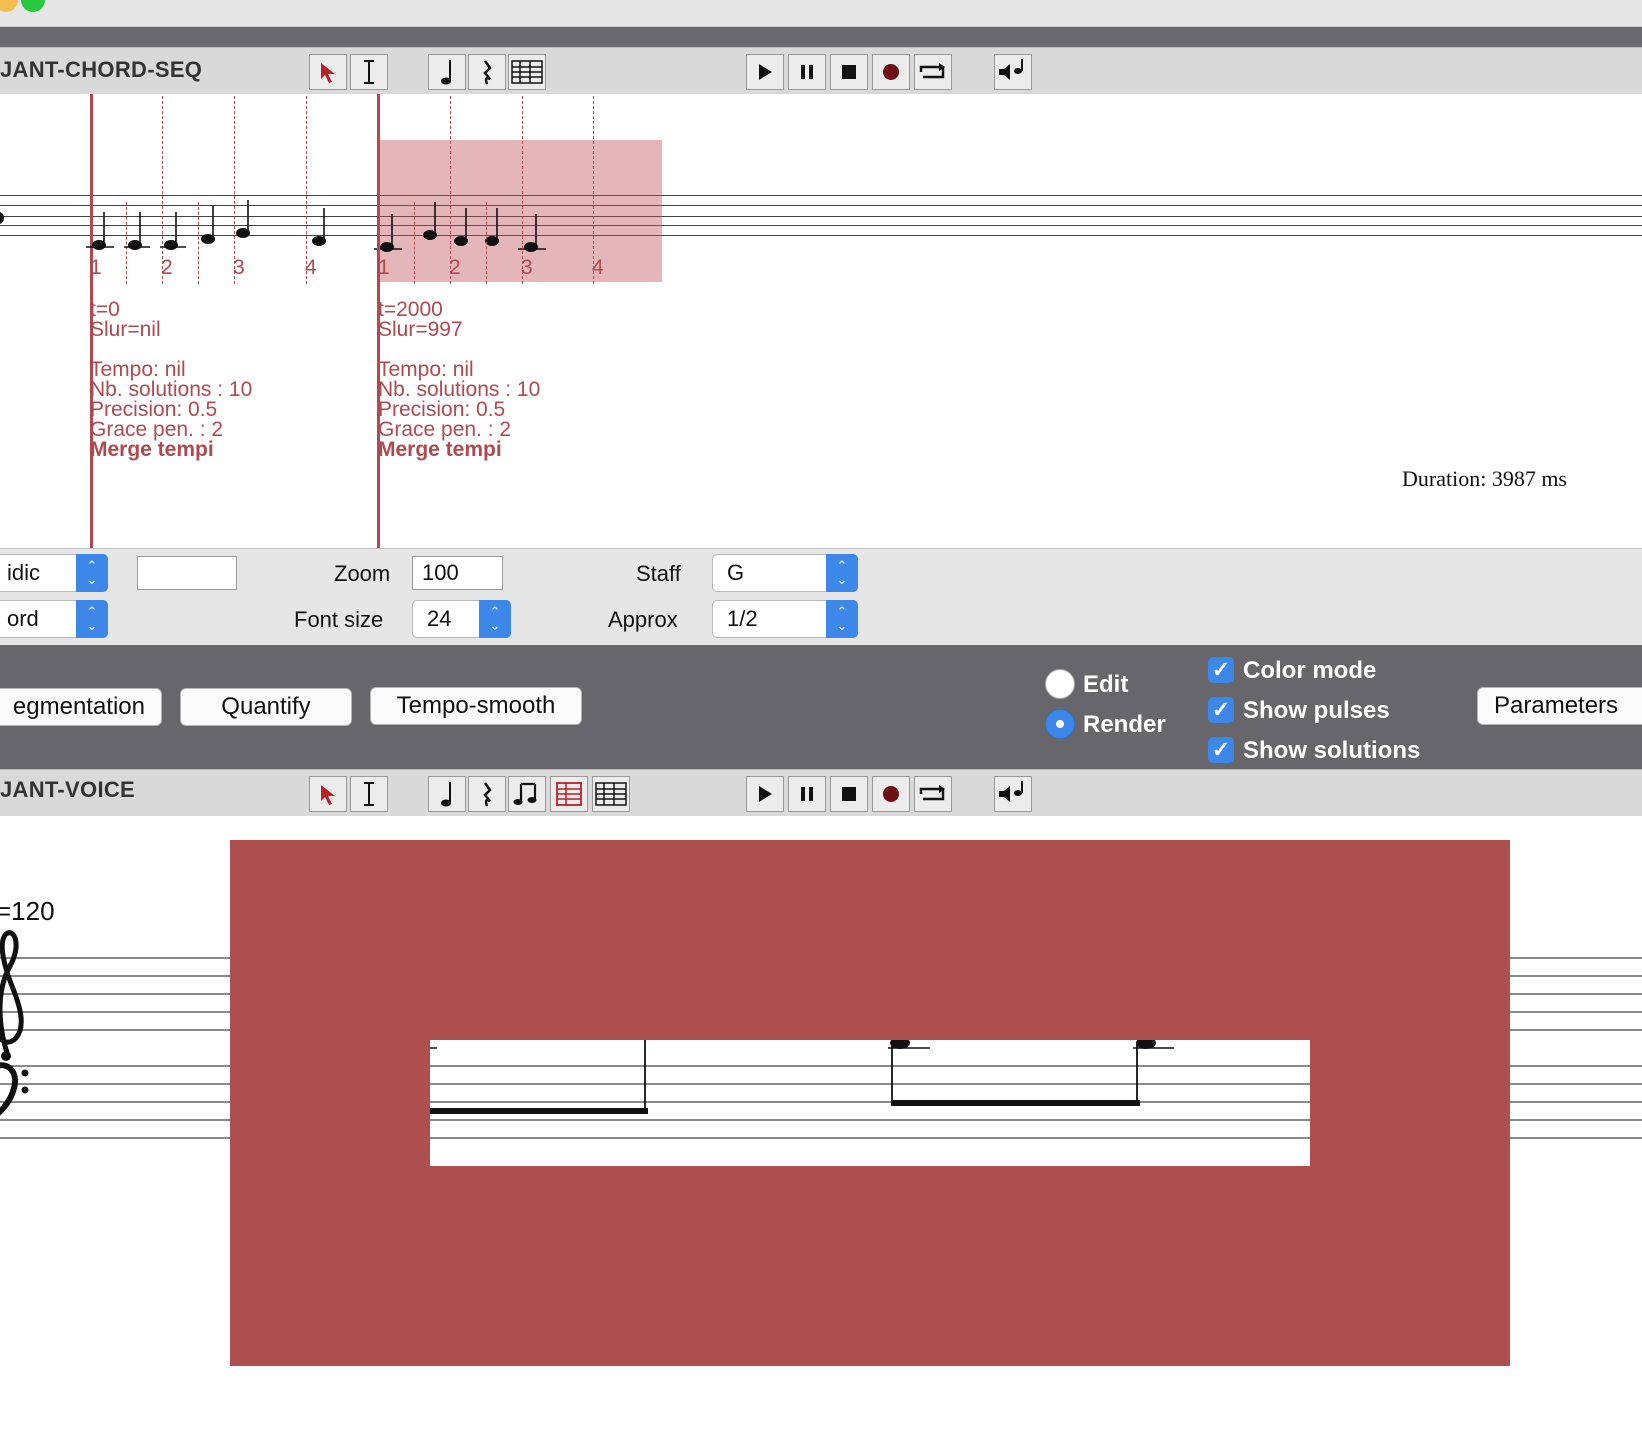 The height and width of the screenshot is (1436, 1642). I want to click on group-tool-button, so click(527, 794).